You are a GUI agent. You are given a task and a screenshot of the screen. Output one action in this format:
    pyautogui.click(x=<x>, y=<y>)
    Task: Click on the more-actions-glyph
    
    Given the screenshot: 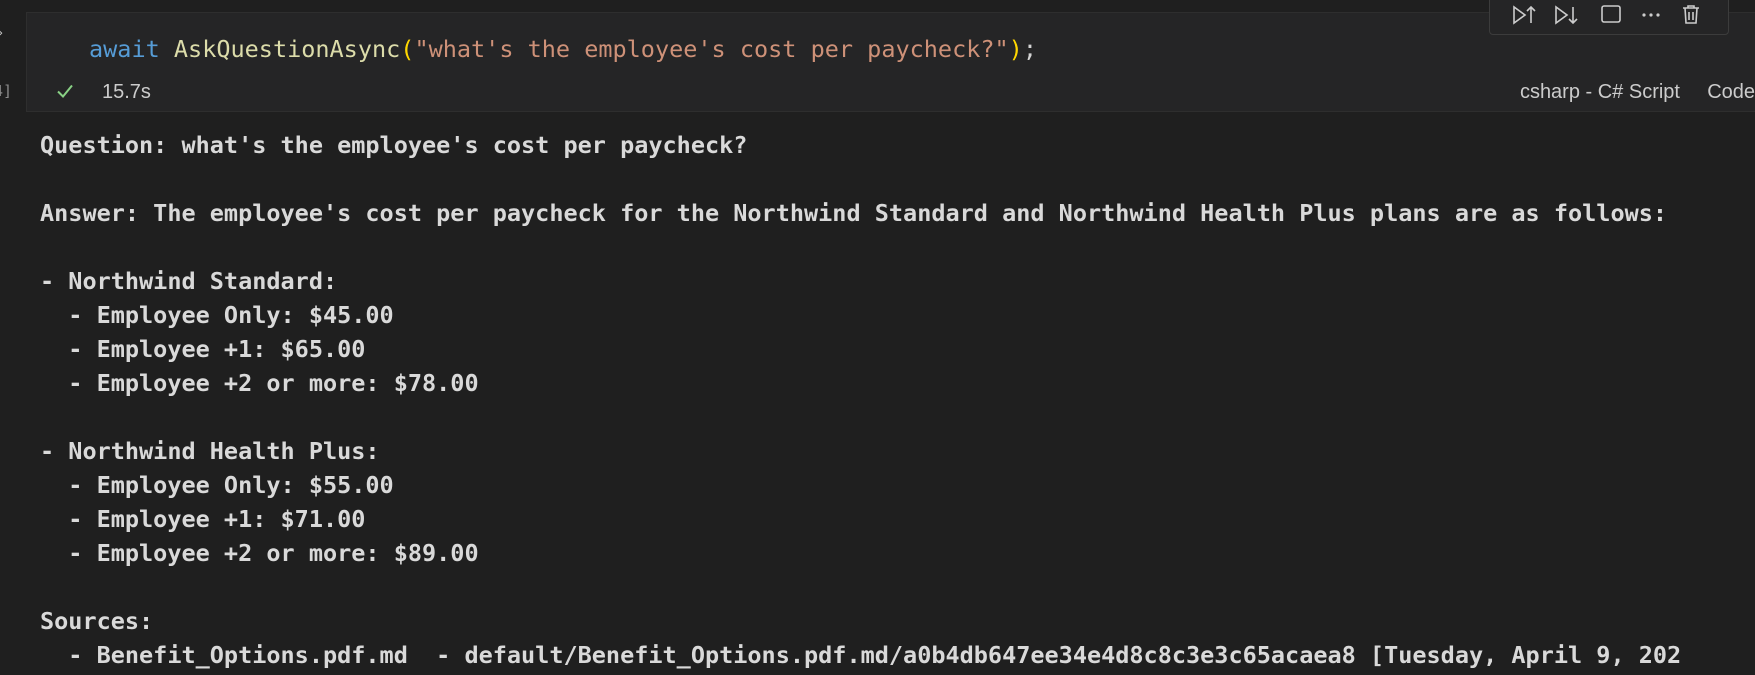 What is the action you would take?
    pyautogui.click(x=1651, y=15)
    